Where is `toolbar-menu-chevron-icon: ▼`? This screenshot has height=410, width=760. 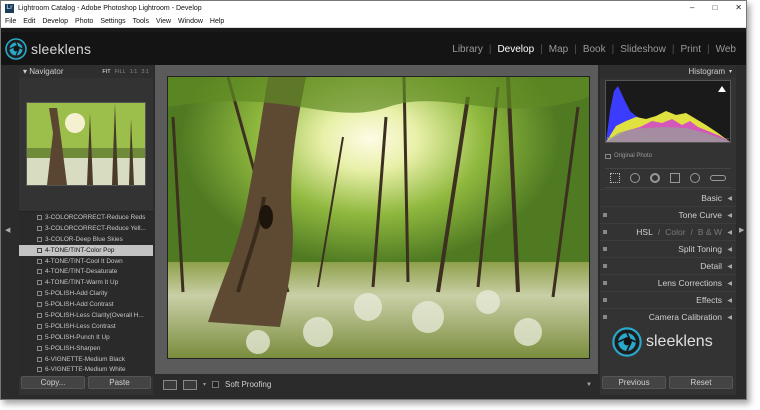
toolbar-menu-chevron-icon: ▼ is located at coordinates (589, 385).